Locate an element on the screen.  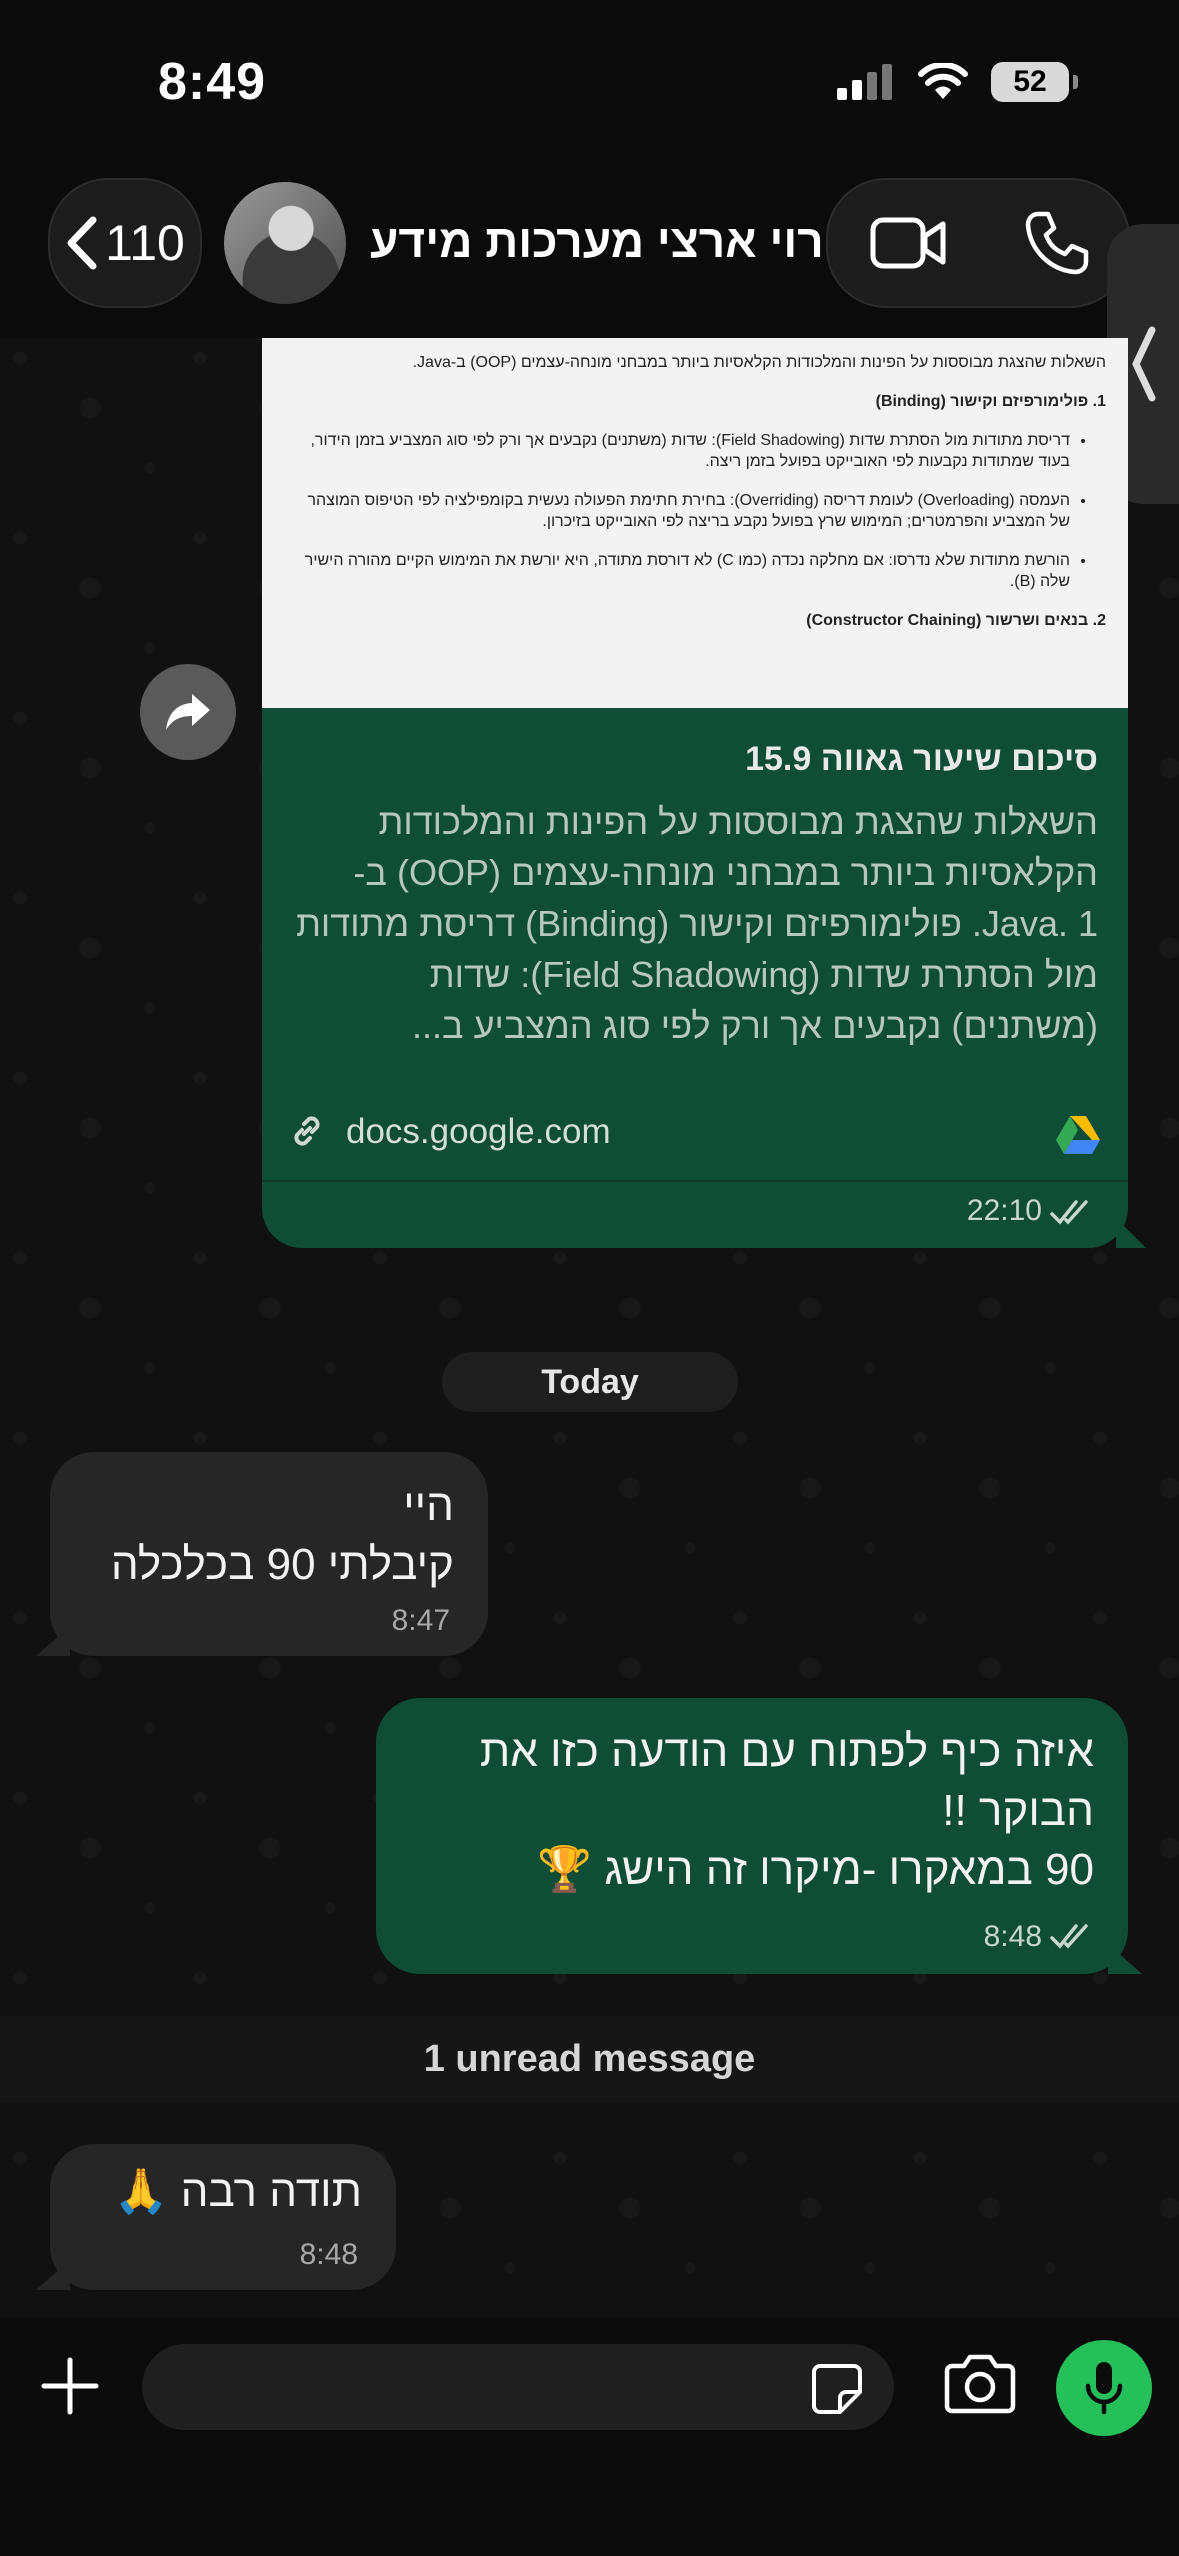
link-icon is located at coordinates (307, 1131).